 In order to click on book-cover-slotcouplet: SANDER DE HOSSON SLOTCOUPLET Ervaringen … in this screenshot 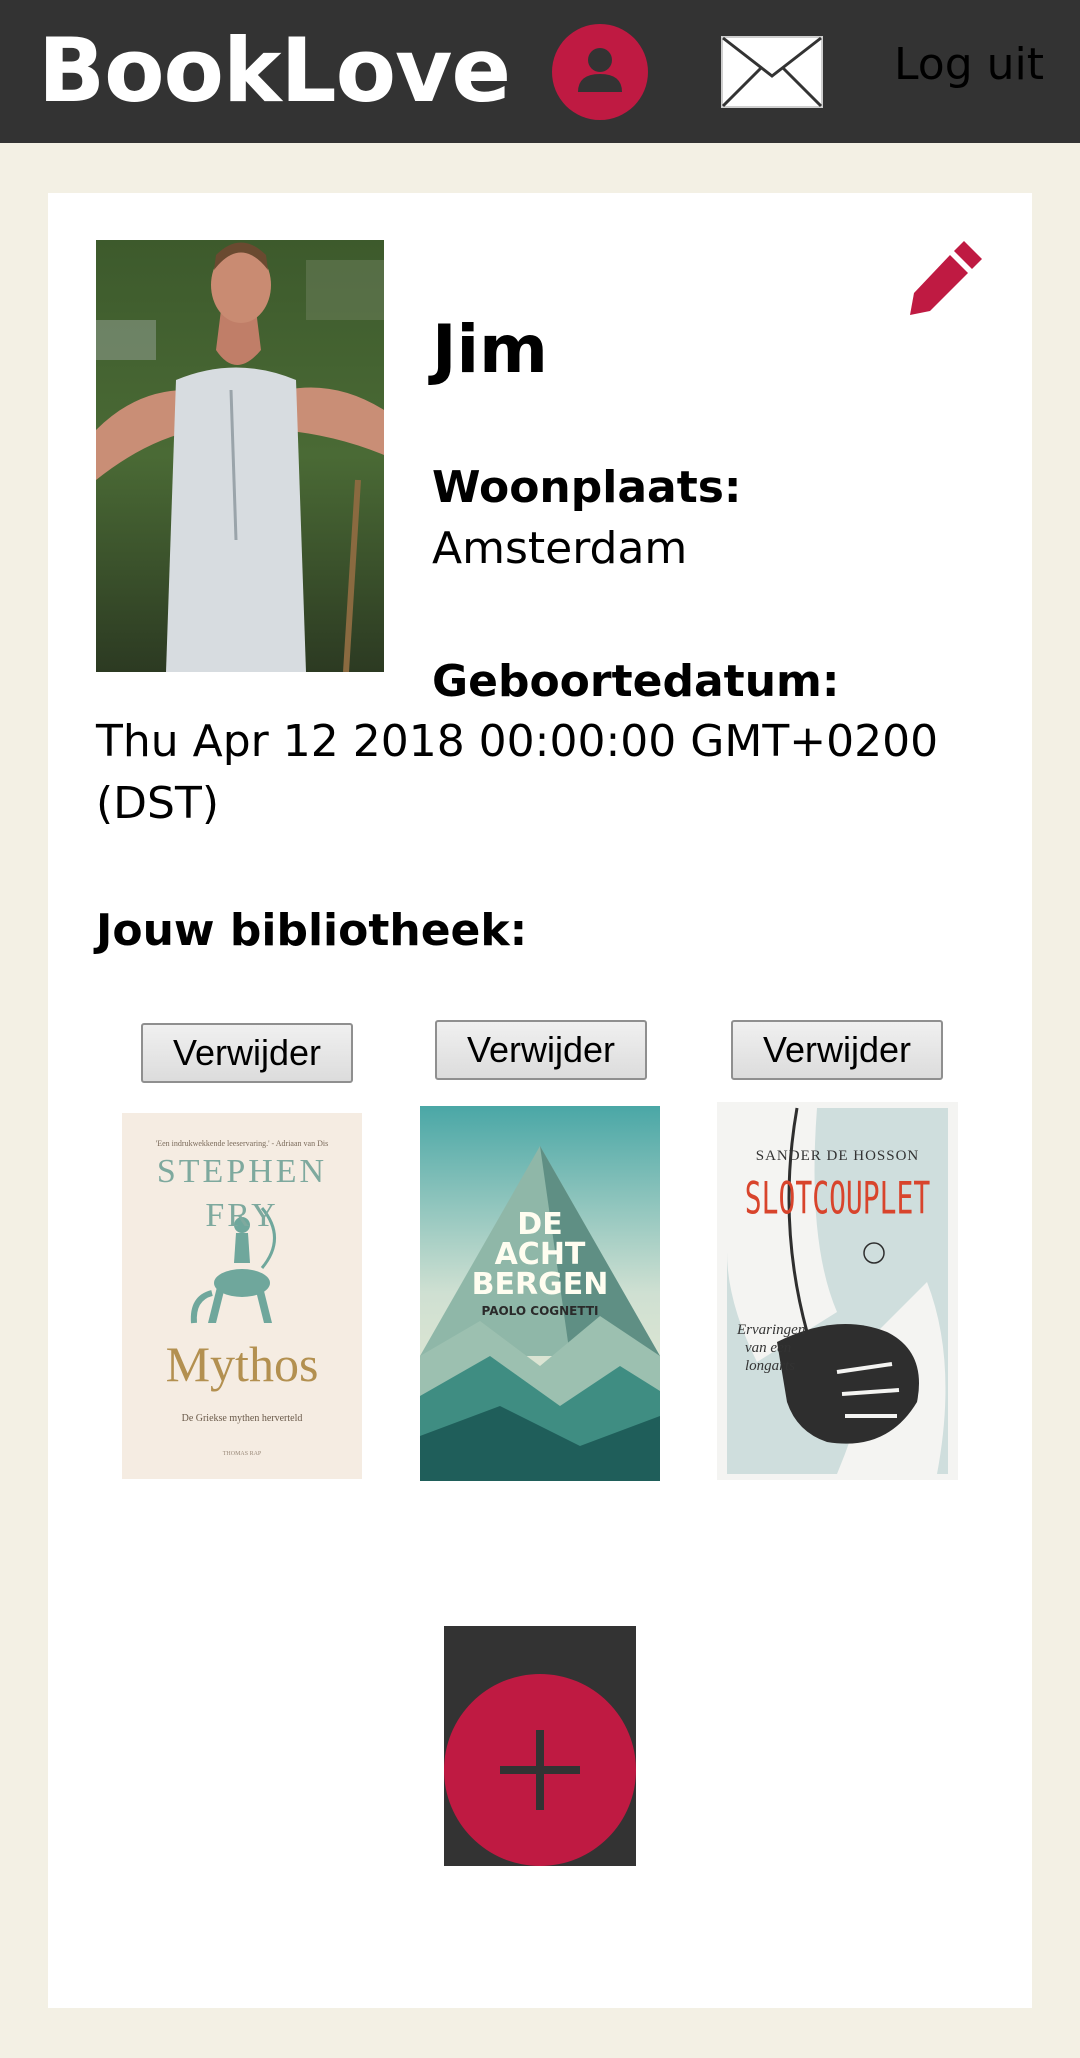, I will do `click(837, 1291)`.